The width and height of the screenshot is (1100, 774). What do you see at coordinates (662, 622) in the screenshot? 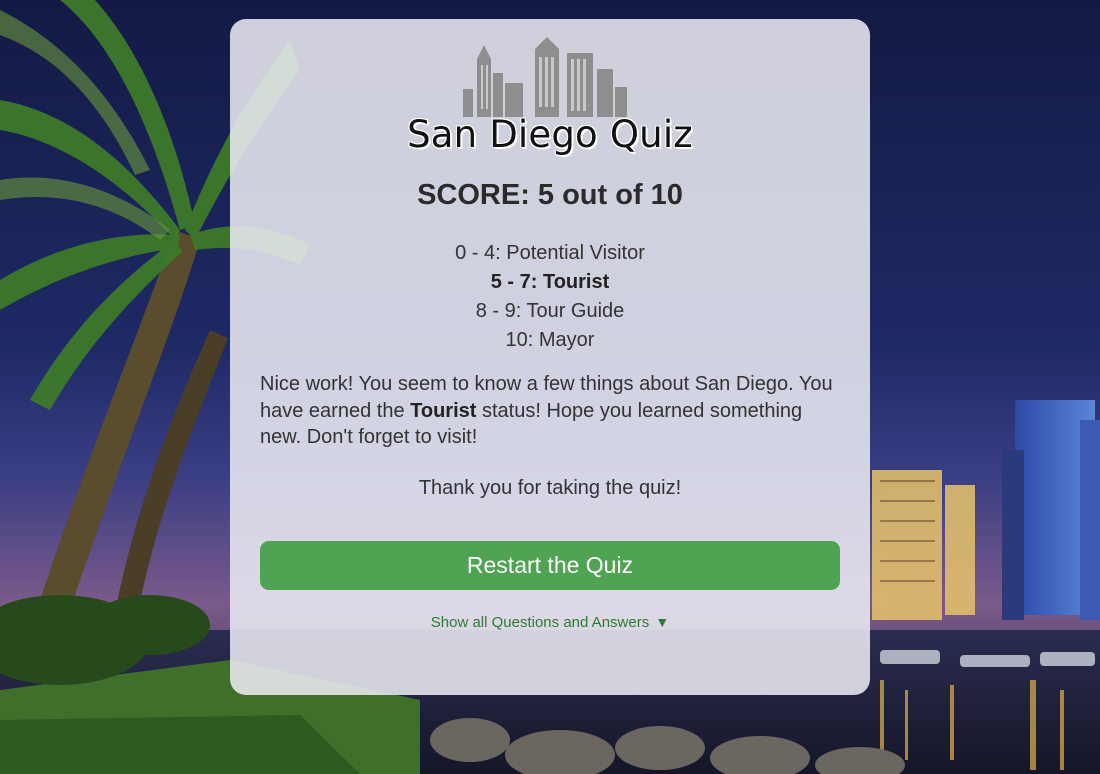
I see `triangle-down-icon: ▼` at bounding box center [662, 622].